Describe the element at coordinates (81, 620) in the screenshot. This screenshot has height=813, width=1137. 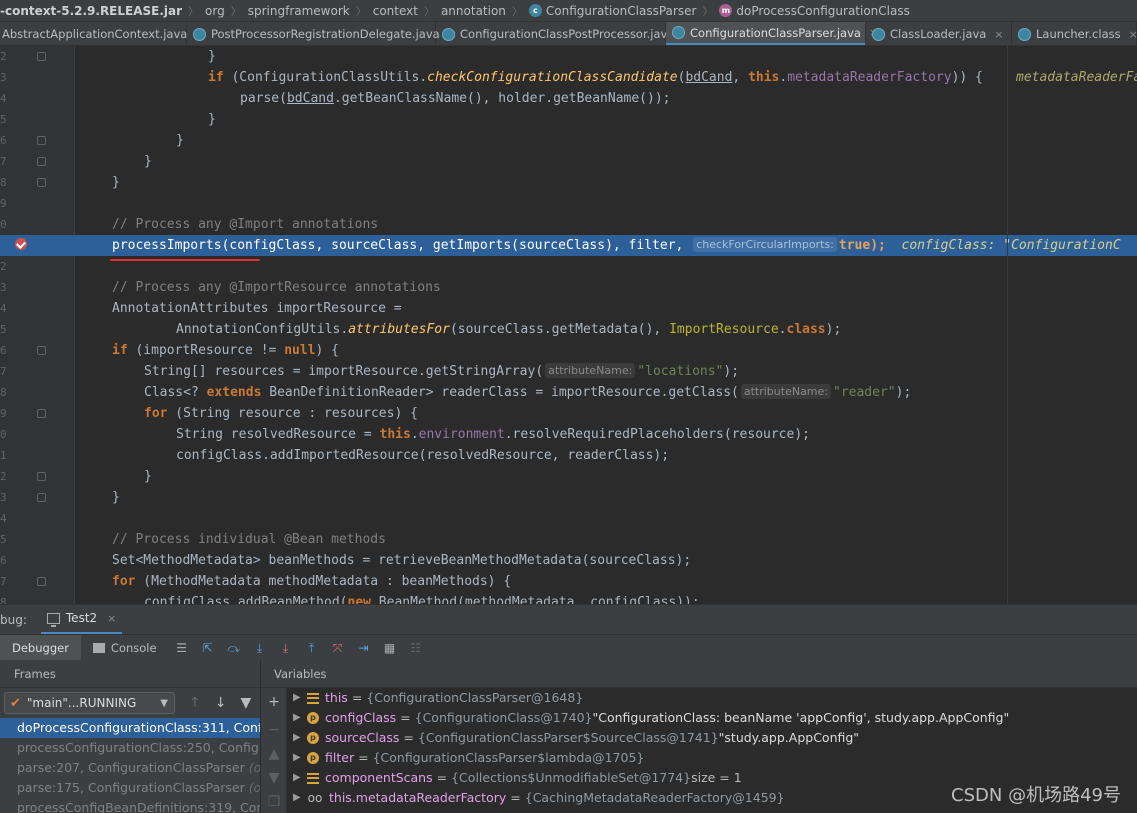
I see `run-config-tab: Test2 ×` at that location.